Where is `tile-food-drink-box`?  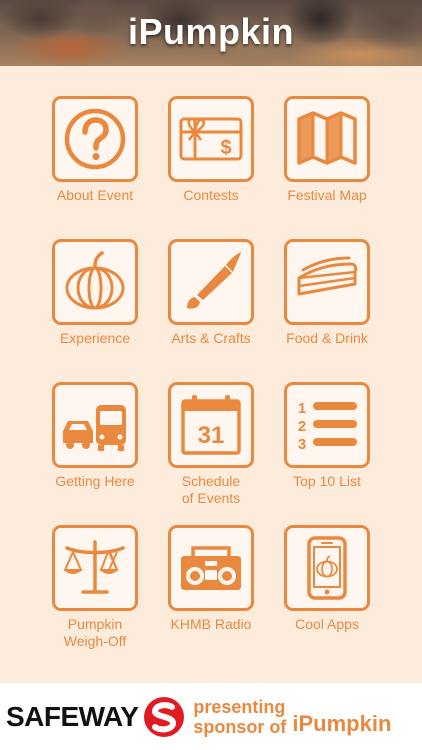 tile-food-drink-box is located at coordinates (327, 282).